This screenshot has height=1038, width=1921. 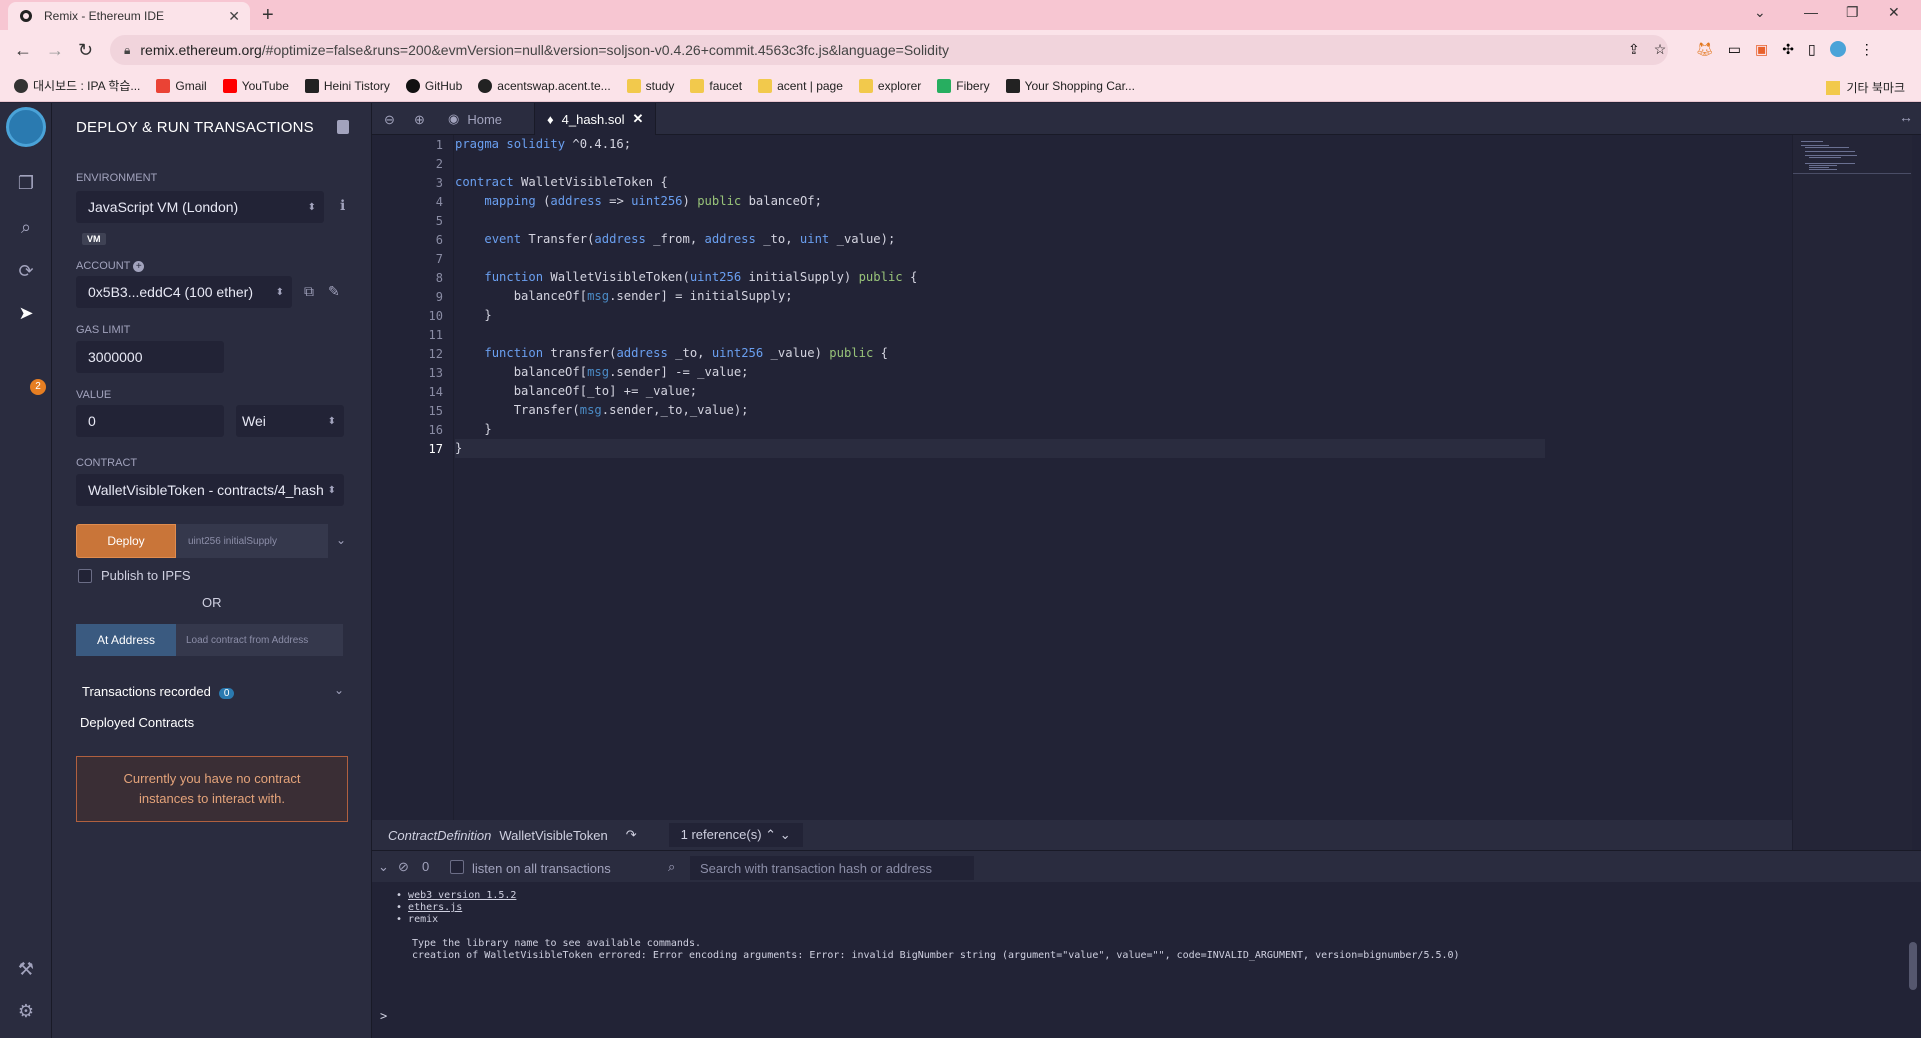 I want to click on reference-count: 1 reference(s) ⌃ ⌄, so click(x=735, y=835).